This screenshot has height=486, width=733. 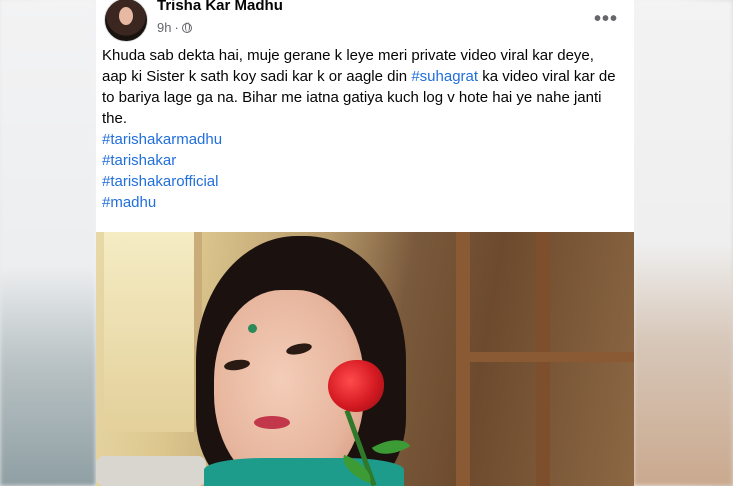 What do you see at coordinates (606, 19) in the screenshot?
I see `more-options-icon: •••` at bounding box center [606, 19].